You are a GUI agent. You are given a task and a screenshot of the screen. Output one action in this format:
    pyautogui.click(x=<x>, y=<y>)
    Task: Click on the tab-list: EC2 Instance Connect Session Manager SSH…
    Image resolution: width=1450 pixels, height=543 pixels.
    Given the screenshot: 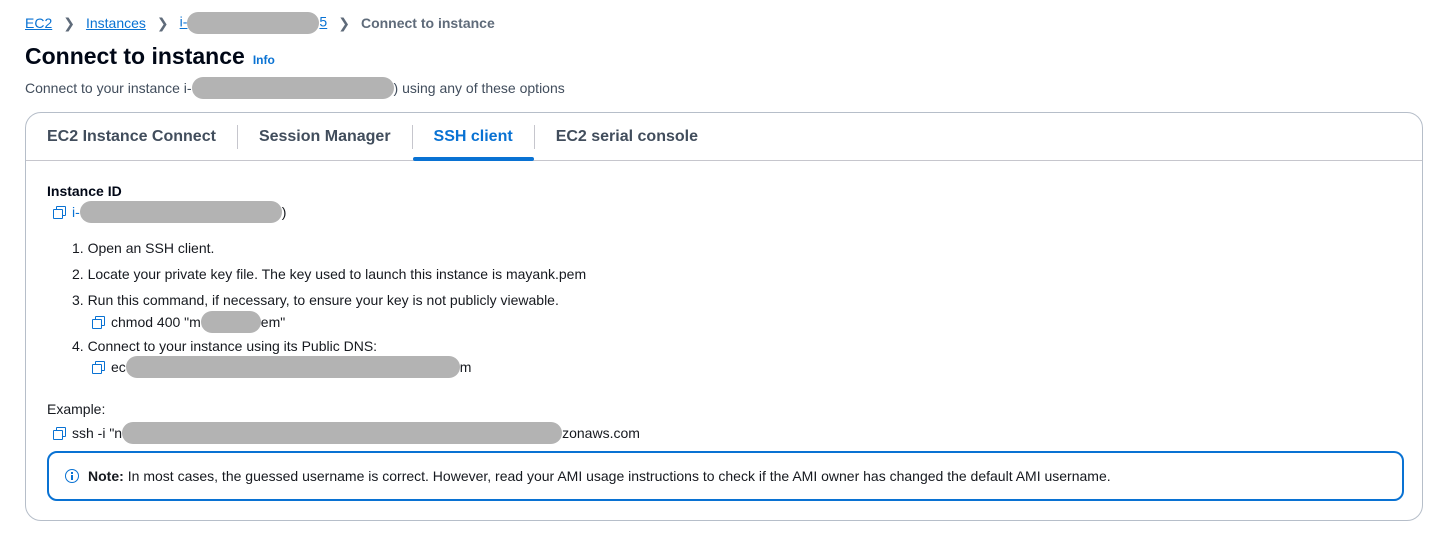 What is the action you would take?
    pyautogui.click(x=724, y=137)
    